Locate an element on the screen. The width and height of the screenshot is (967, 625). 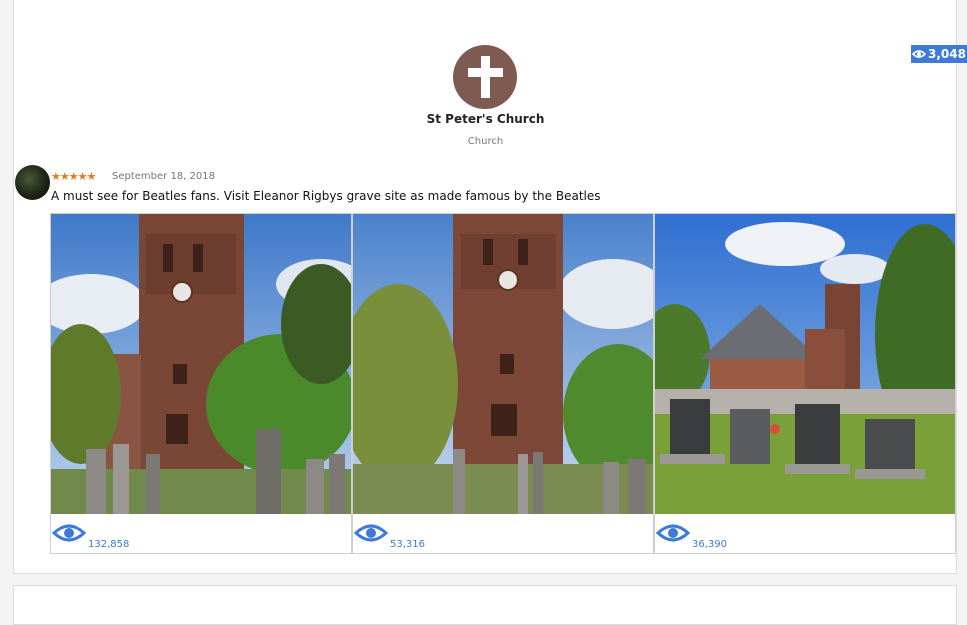
place-type: Church is located at coordinates (485, 141).